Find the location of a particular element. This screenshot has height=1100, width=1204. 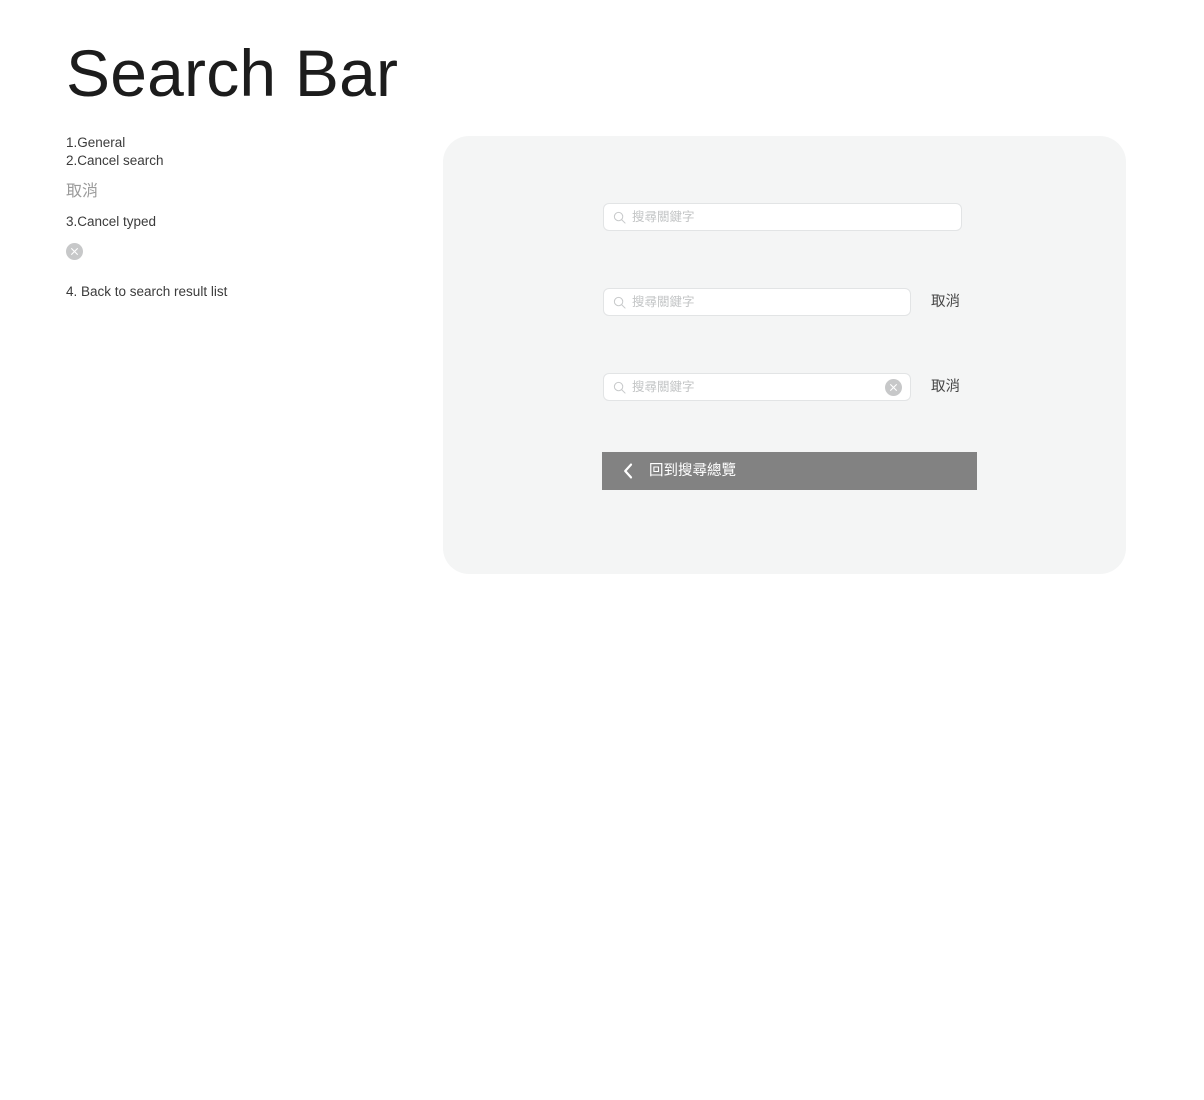

search-placeholder-cancel-search: 搜尋關鍵字 is located at coordinates (663, 302).